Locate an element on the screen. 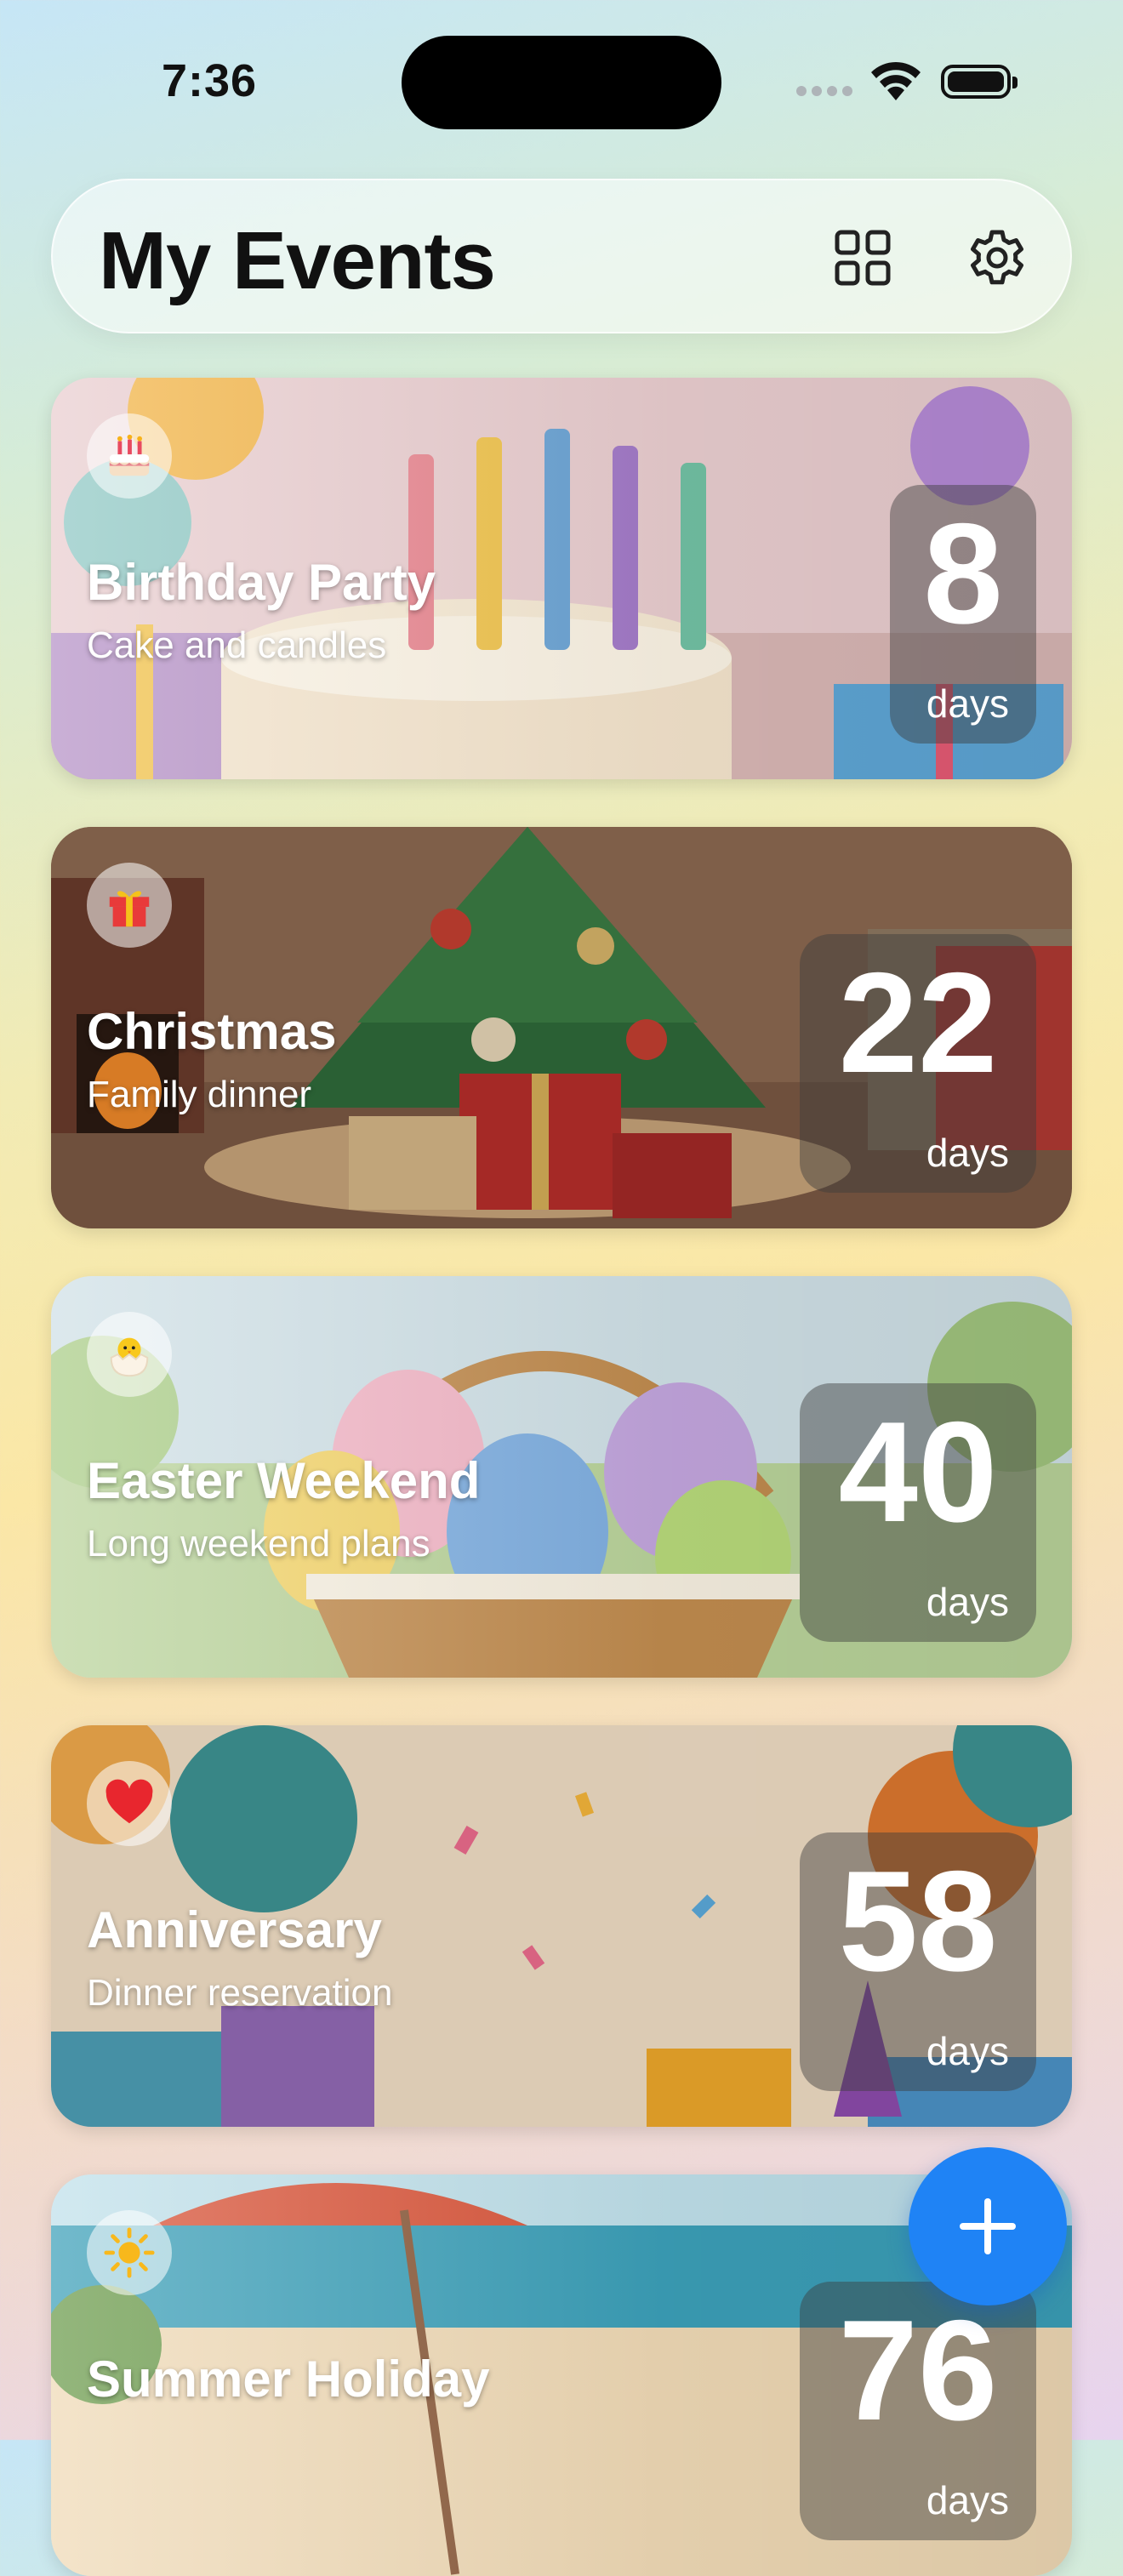 The image size is (1123, 2576). event-subtitle: Cake and candles is located at coordinates (237, 645).